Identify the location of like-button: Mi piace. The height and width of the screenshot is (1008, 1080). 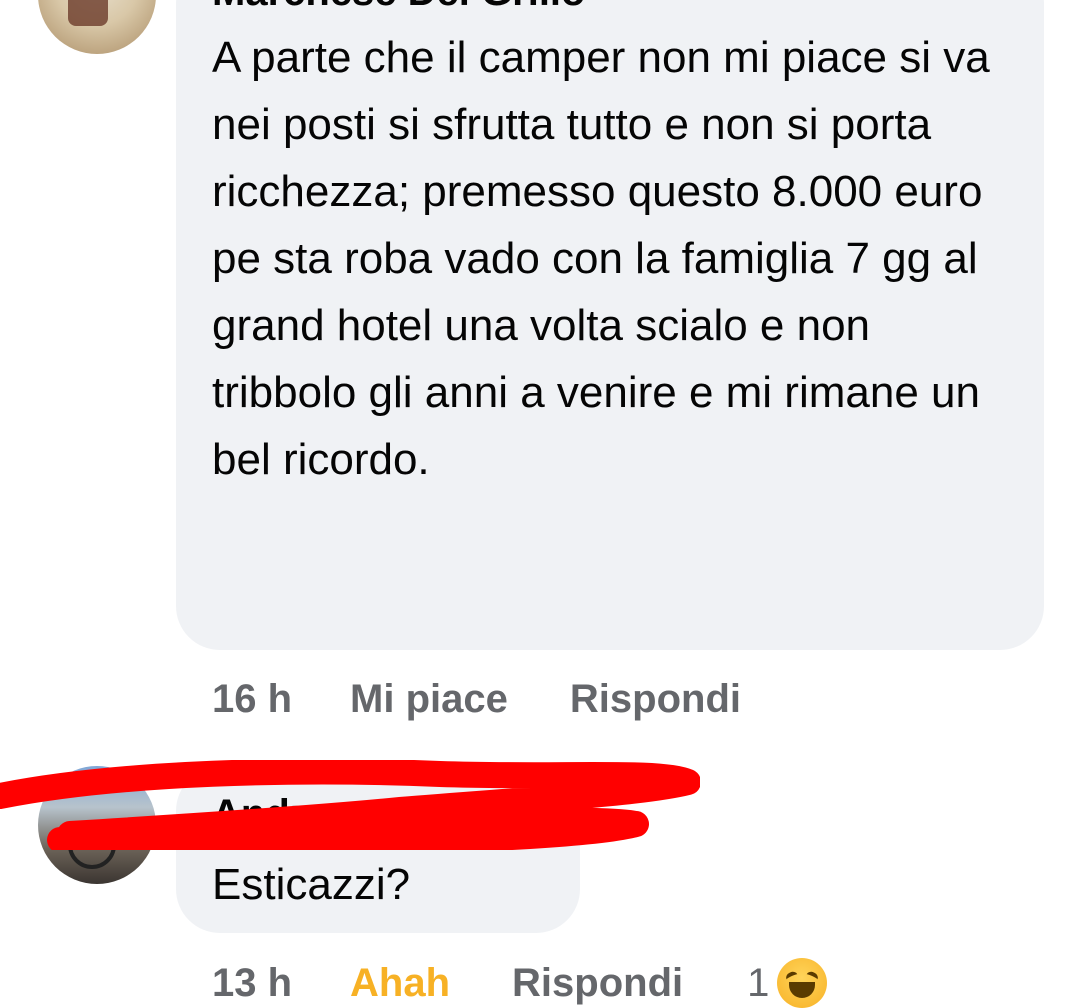
(429, 699).